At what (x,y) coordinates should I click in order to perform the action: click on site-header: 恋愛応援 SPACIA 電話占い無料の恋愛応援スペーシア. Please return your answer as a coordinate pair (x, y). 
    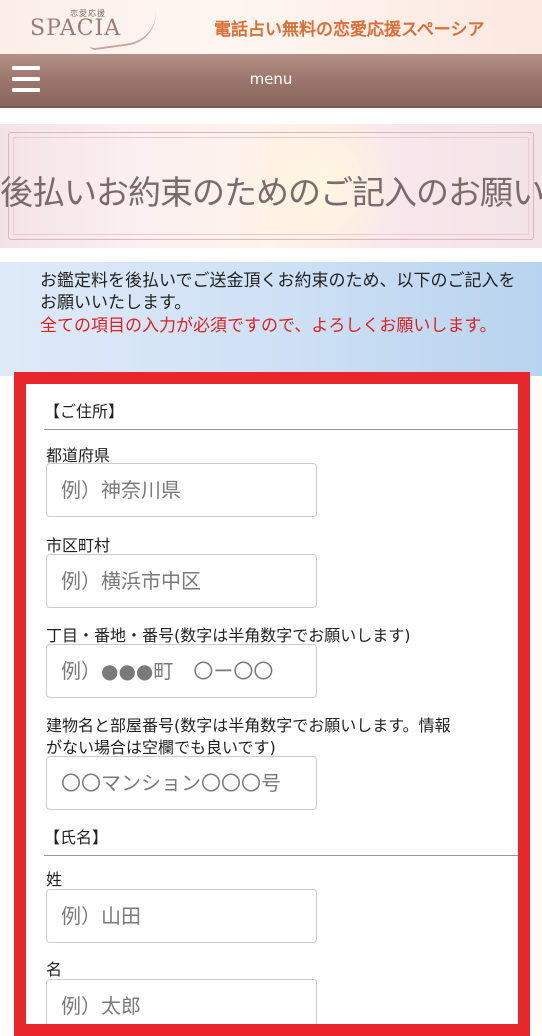
    Looking at the image, I should click on (271, 27).